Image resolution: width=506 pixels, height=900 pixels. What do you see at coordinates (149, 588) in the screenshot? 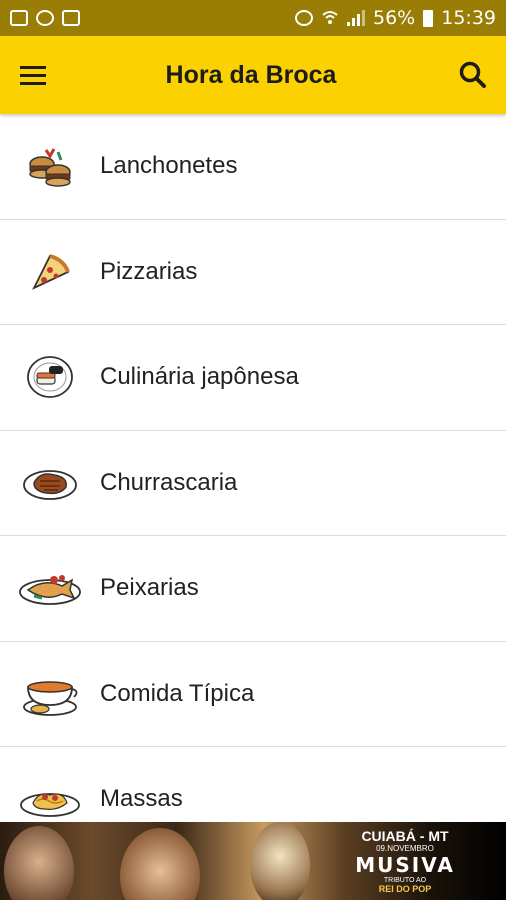
I see `category-label: Peixarias` at bounding box center [149, 588].